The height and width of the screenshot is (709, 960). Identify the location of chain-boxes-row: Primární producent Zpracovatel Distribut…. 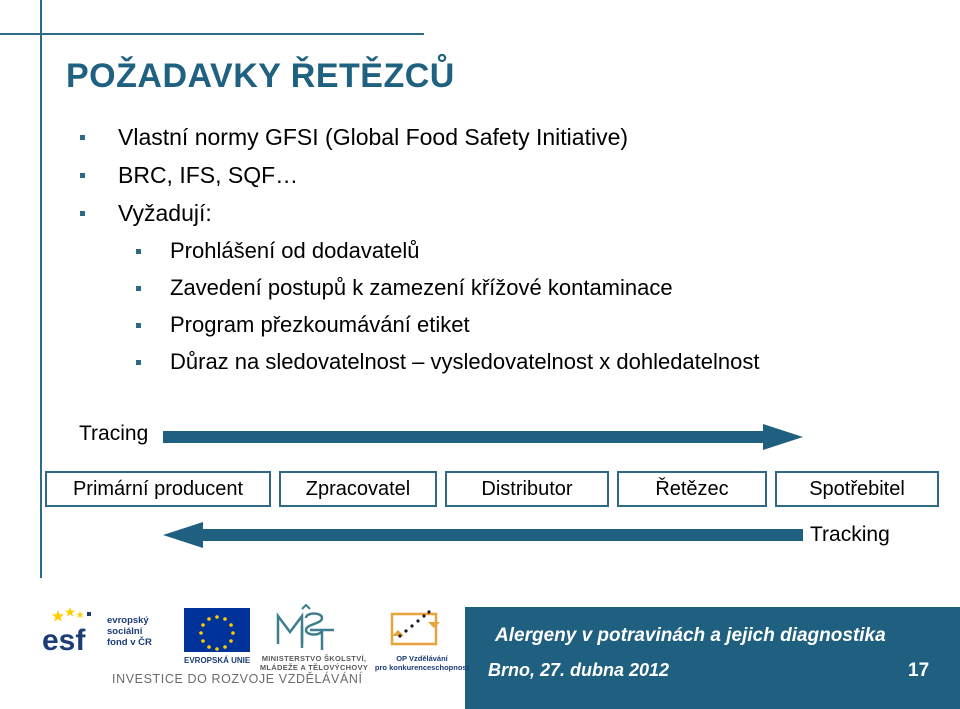
(492, 489).